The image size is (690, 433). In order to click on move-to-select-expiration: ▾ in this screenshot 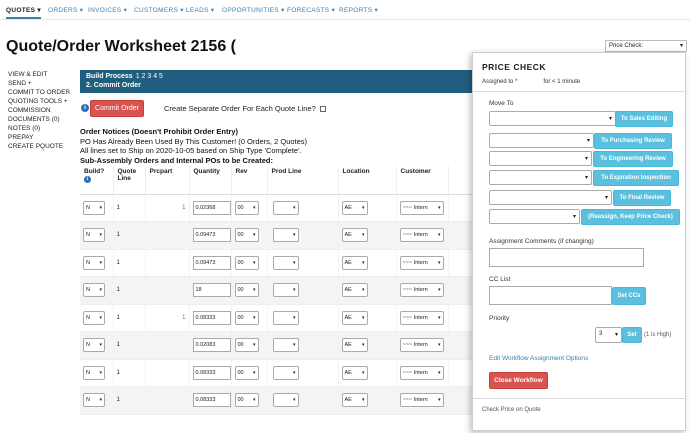, I will do `click(540, 177)`.